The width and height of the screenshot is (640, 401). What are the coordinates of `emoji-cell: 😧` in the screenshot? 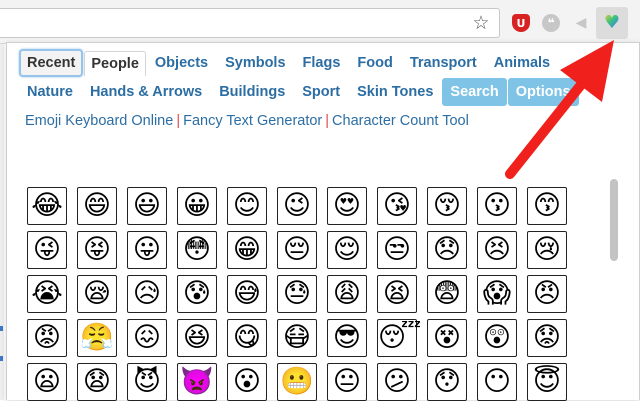 It's located at (97, 382).